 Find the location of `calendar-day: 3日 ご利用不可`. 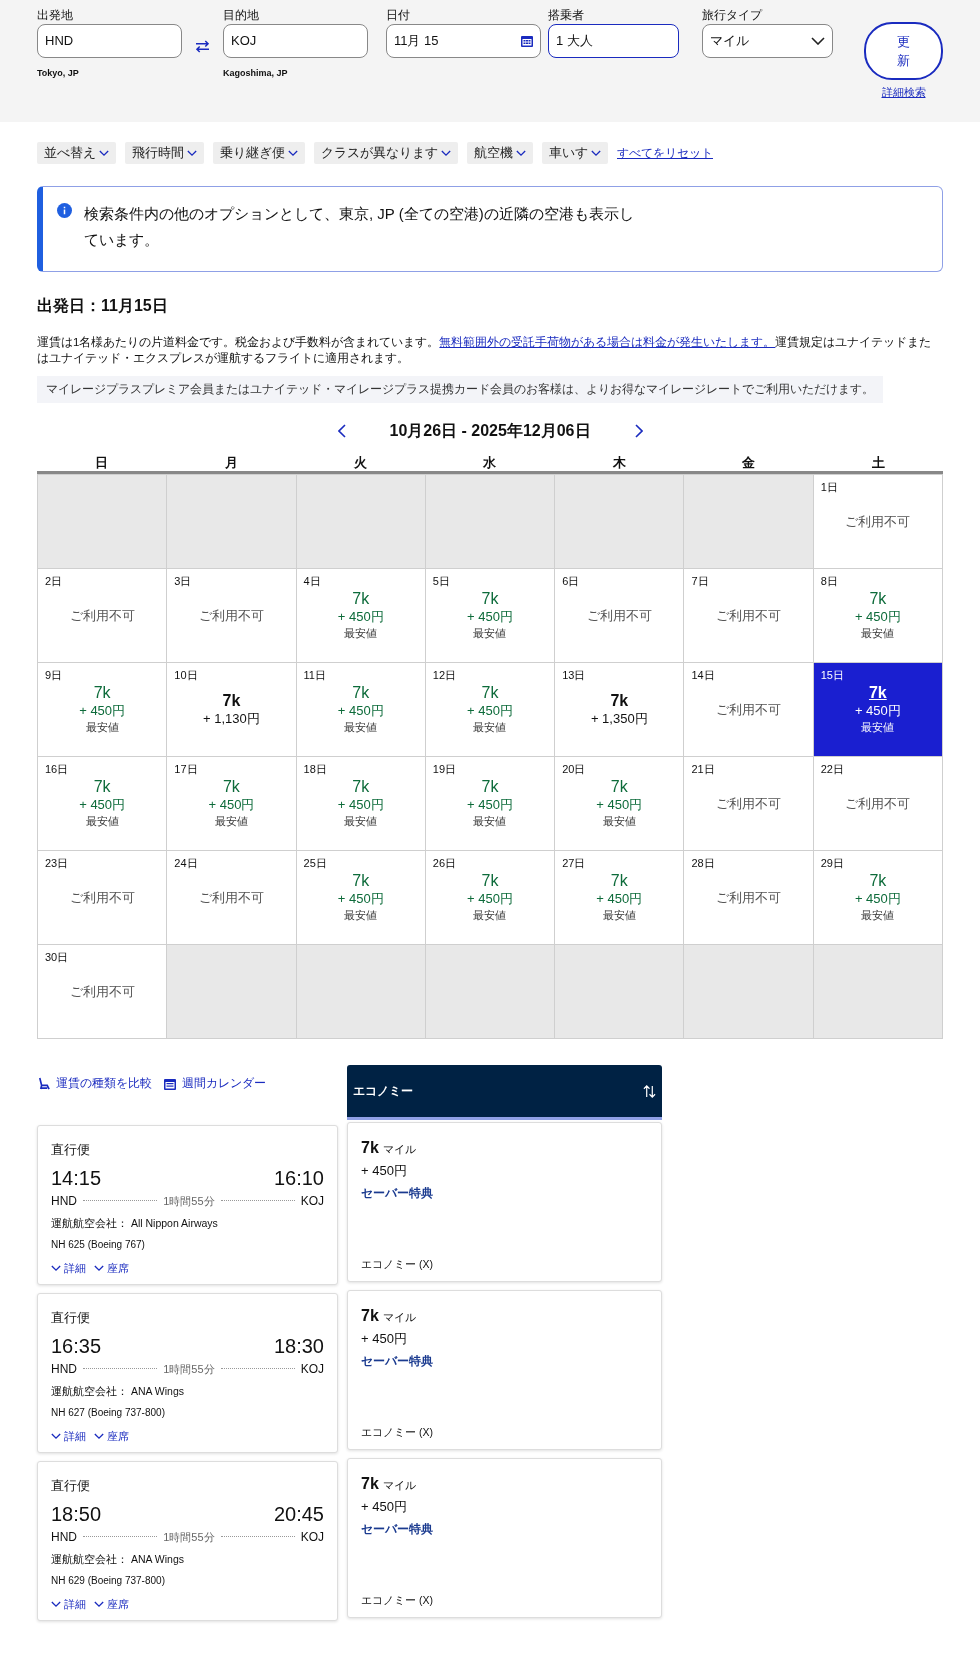

calendar-day: 3日 ご利用不可 is located at coordinates (232, 616).